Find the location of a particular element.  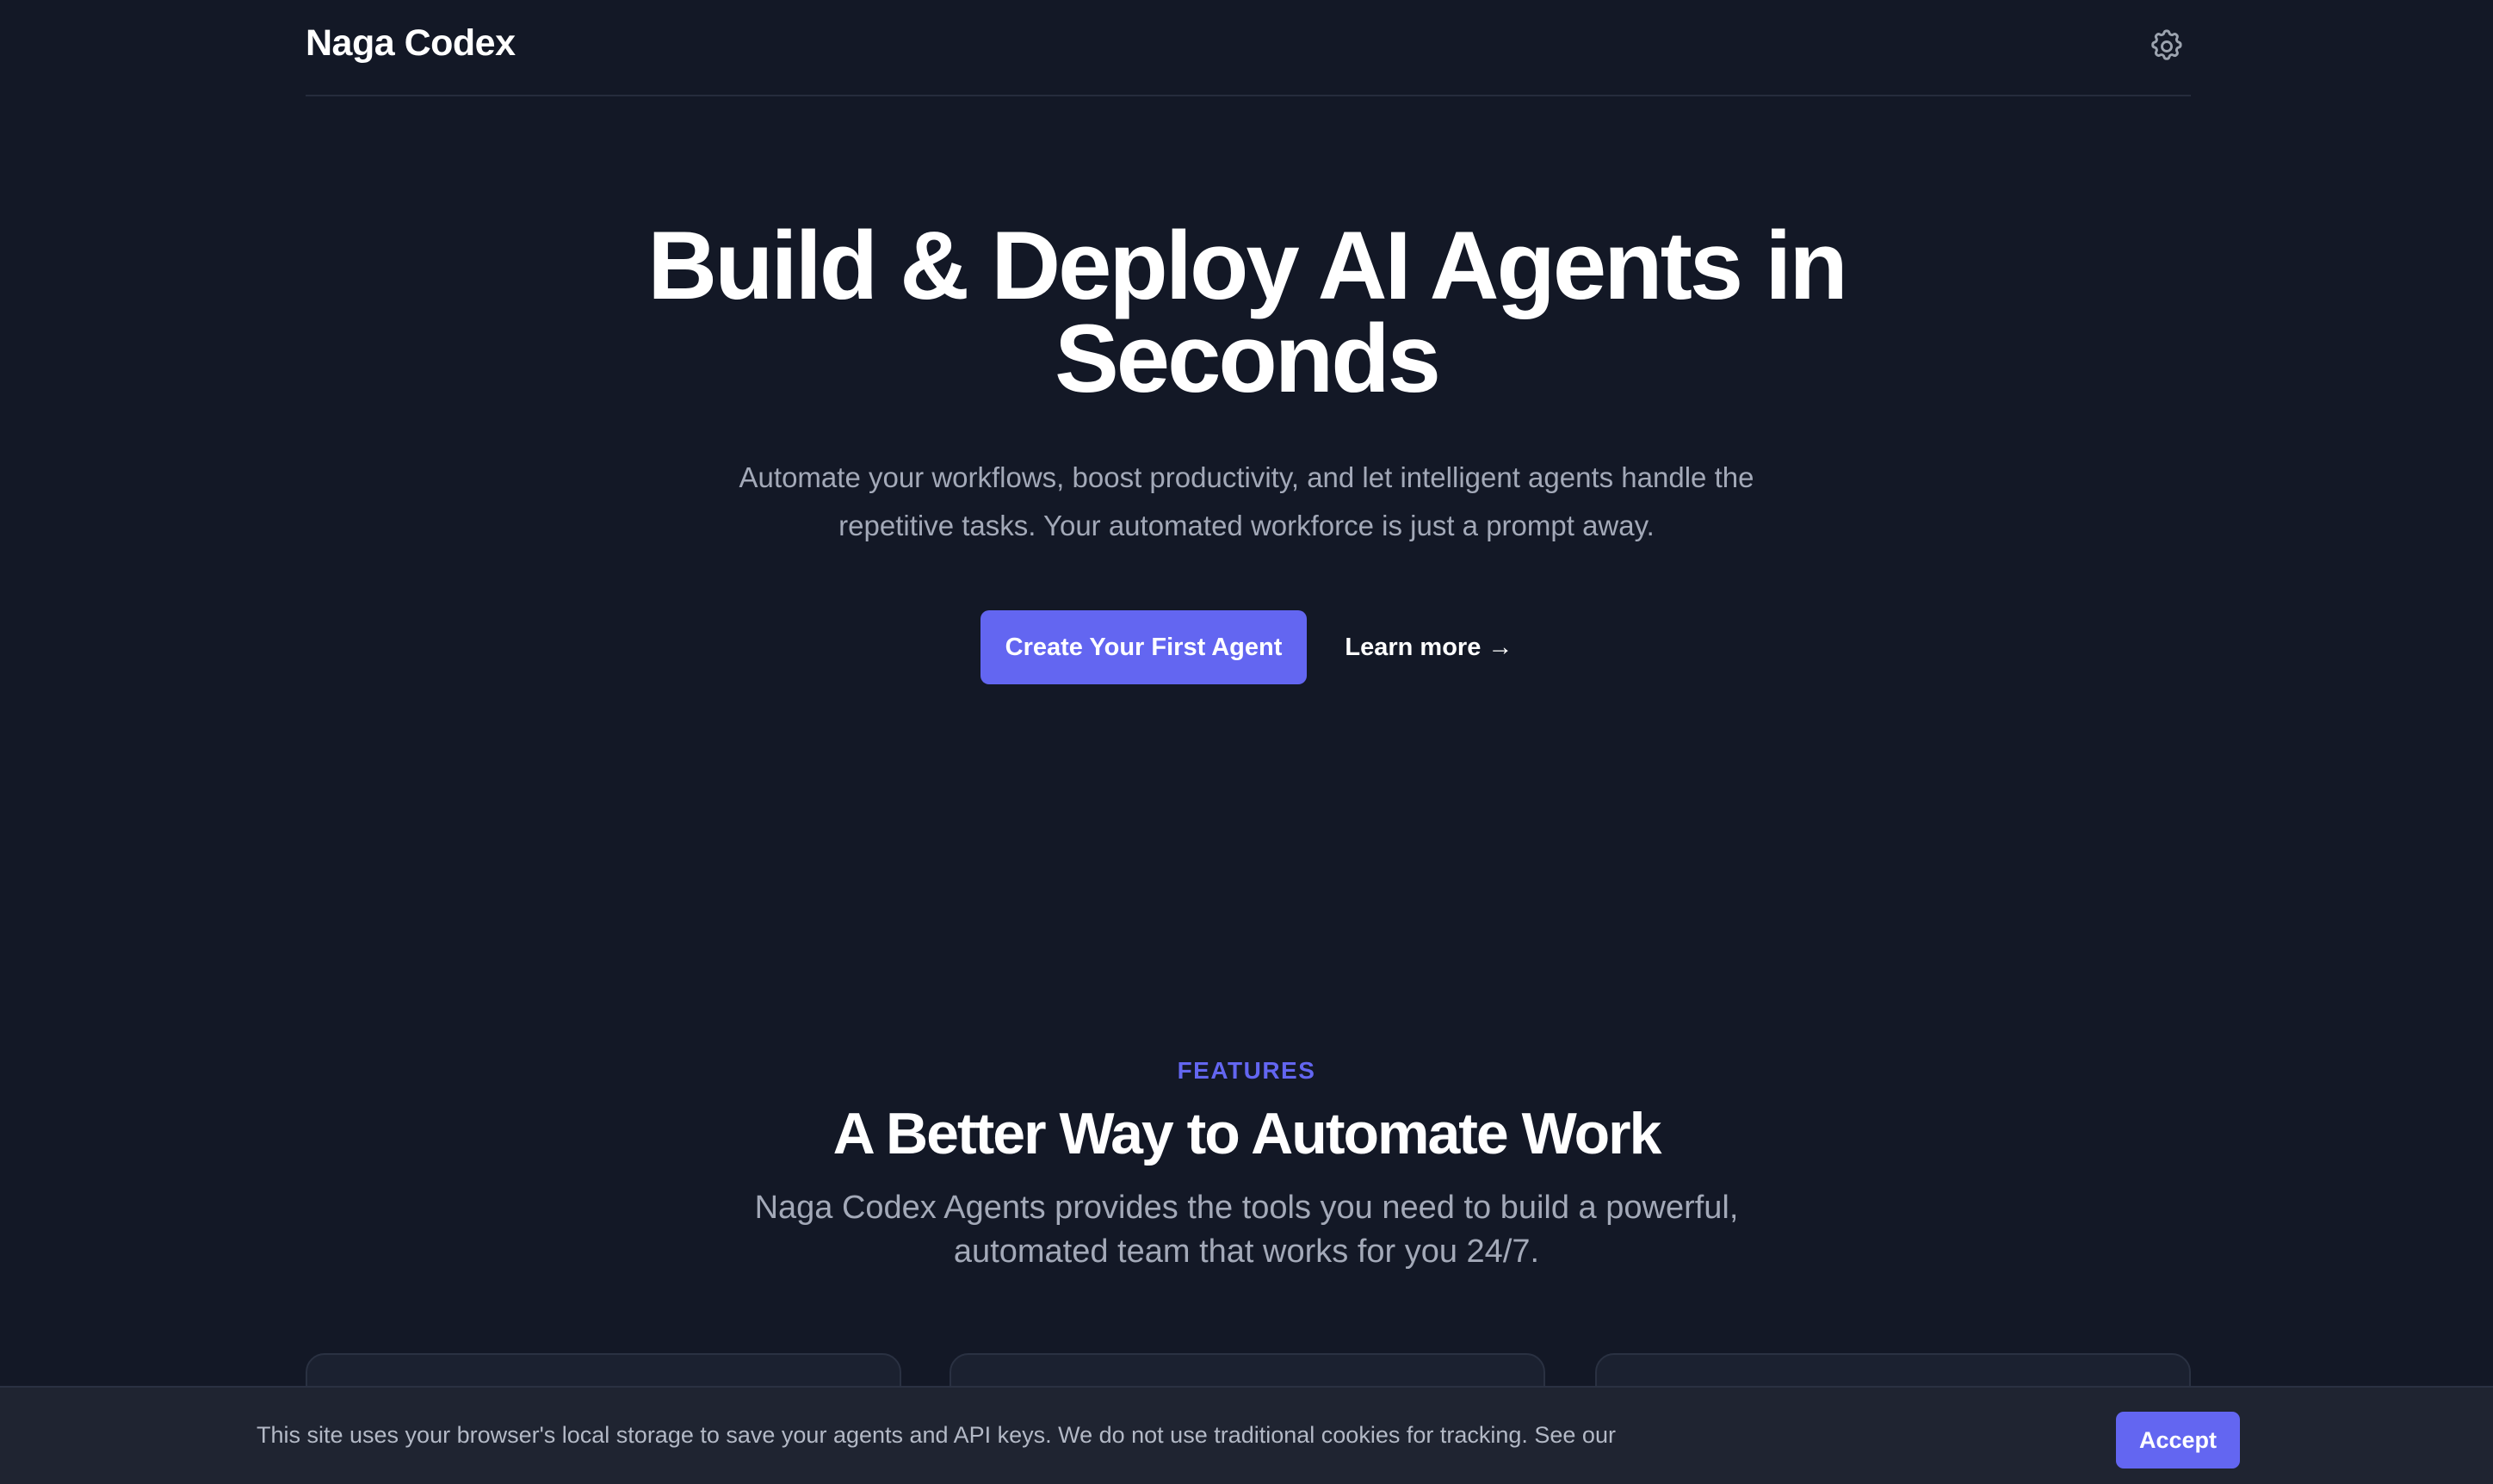

hero-title: Build & Deploy AI Agents in Seconds is located at coordinates (1248, 312).